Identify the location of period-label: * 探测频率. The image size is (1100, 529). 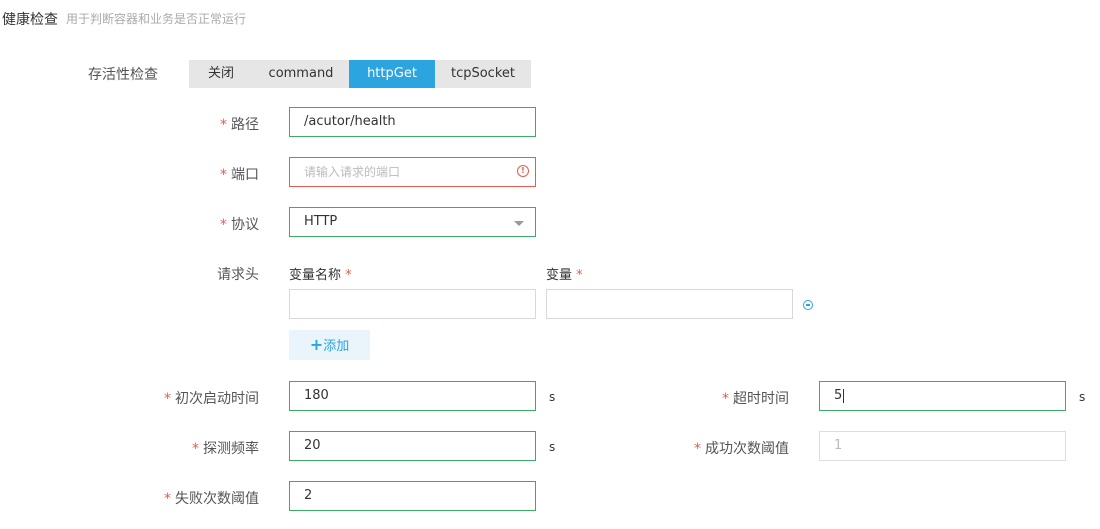
(225, 449).